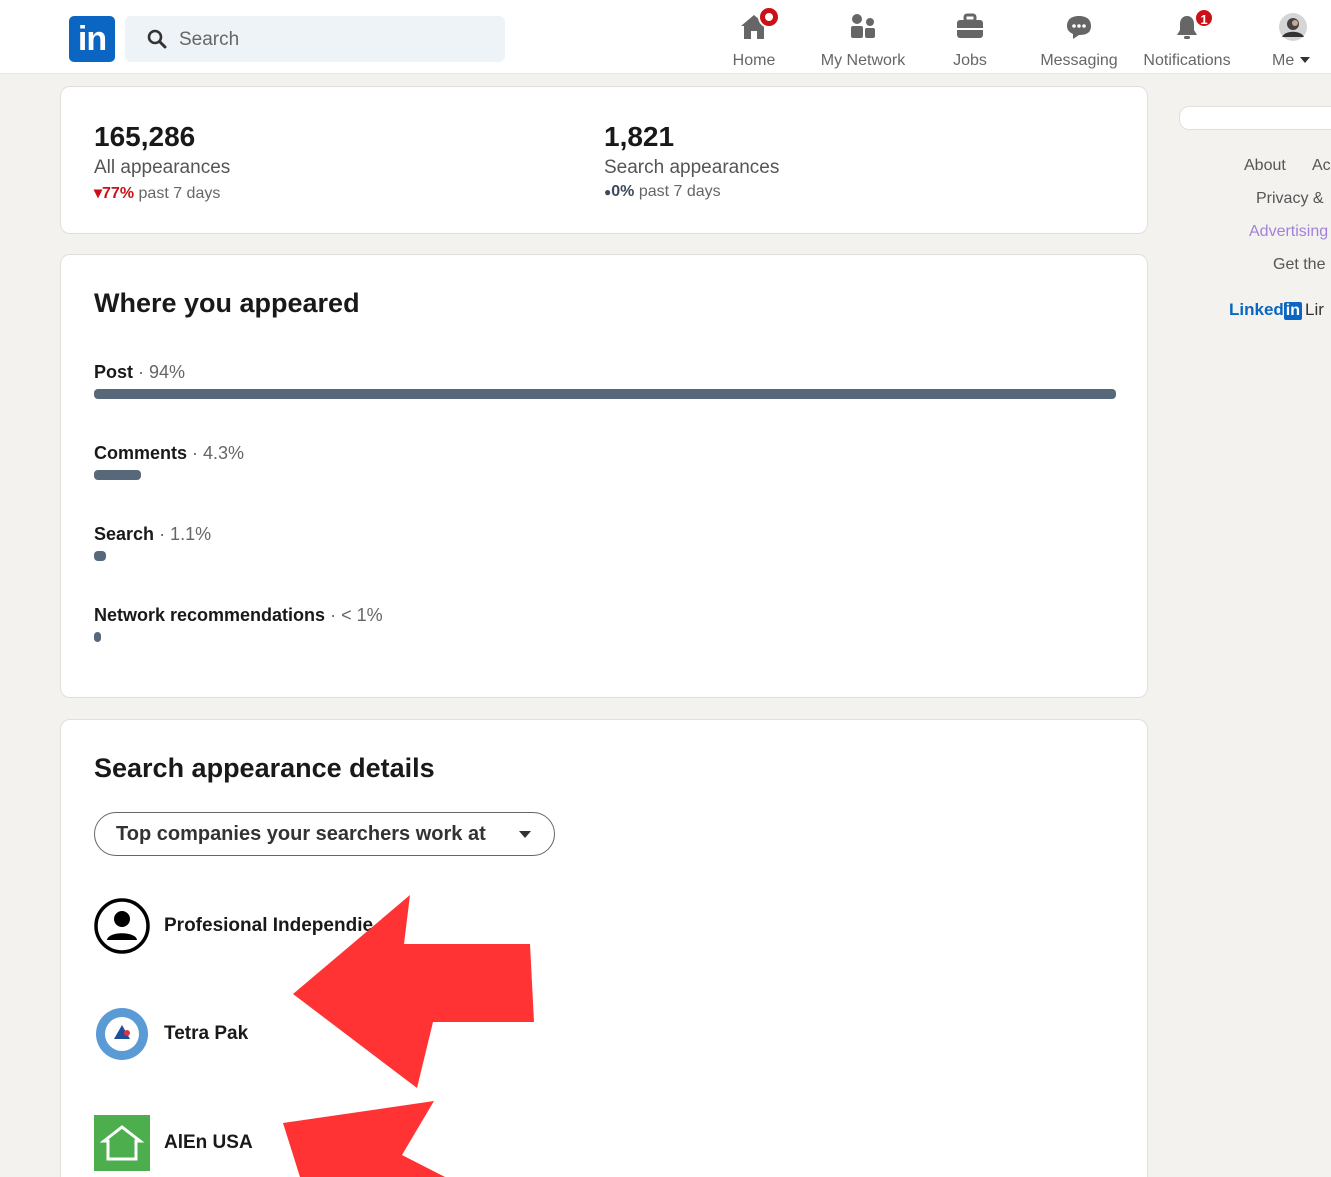 This screenshot has height=1177, width=1331. I want to click on bar-value: · 4.3%, so click(218, 453).